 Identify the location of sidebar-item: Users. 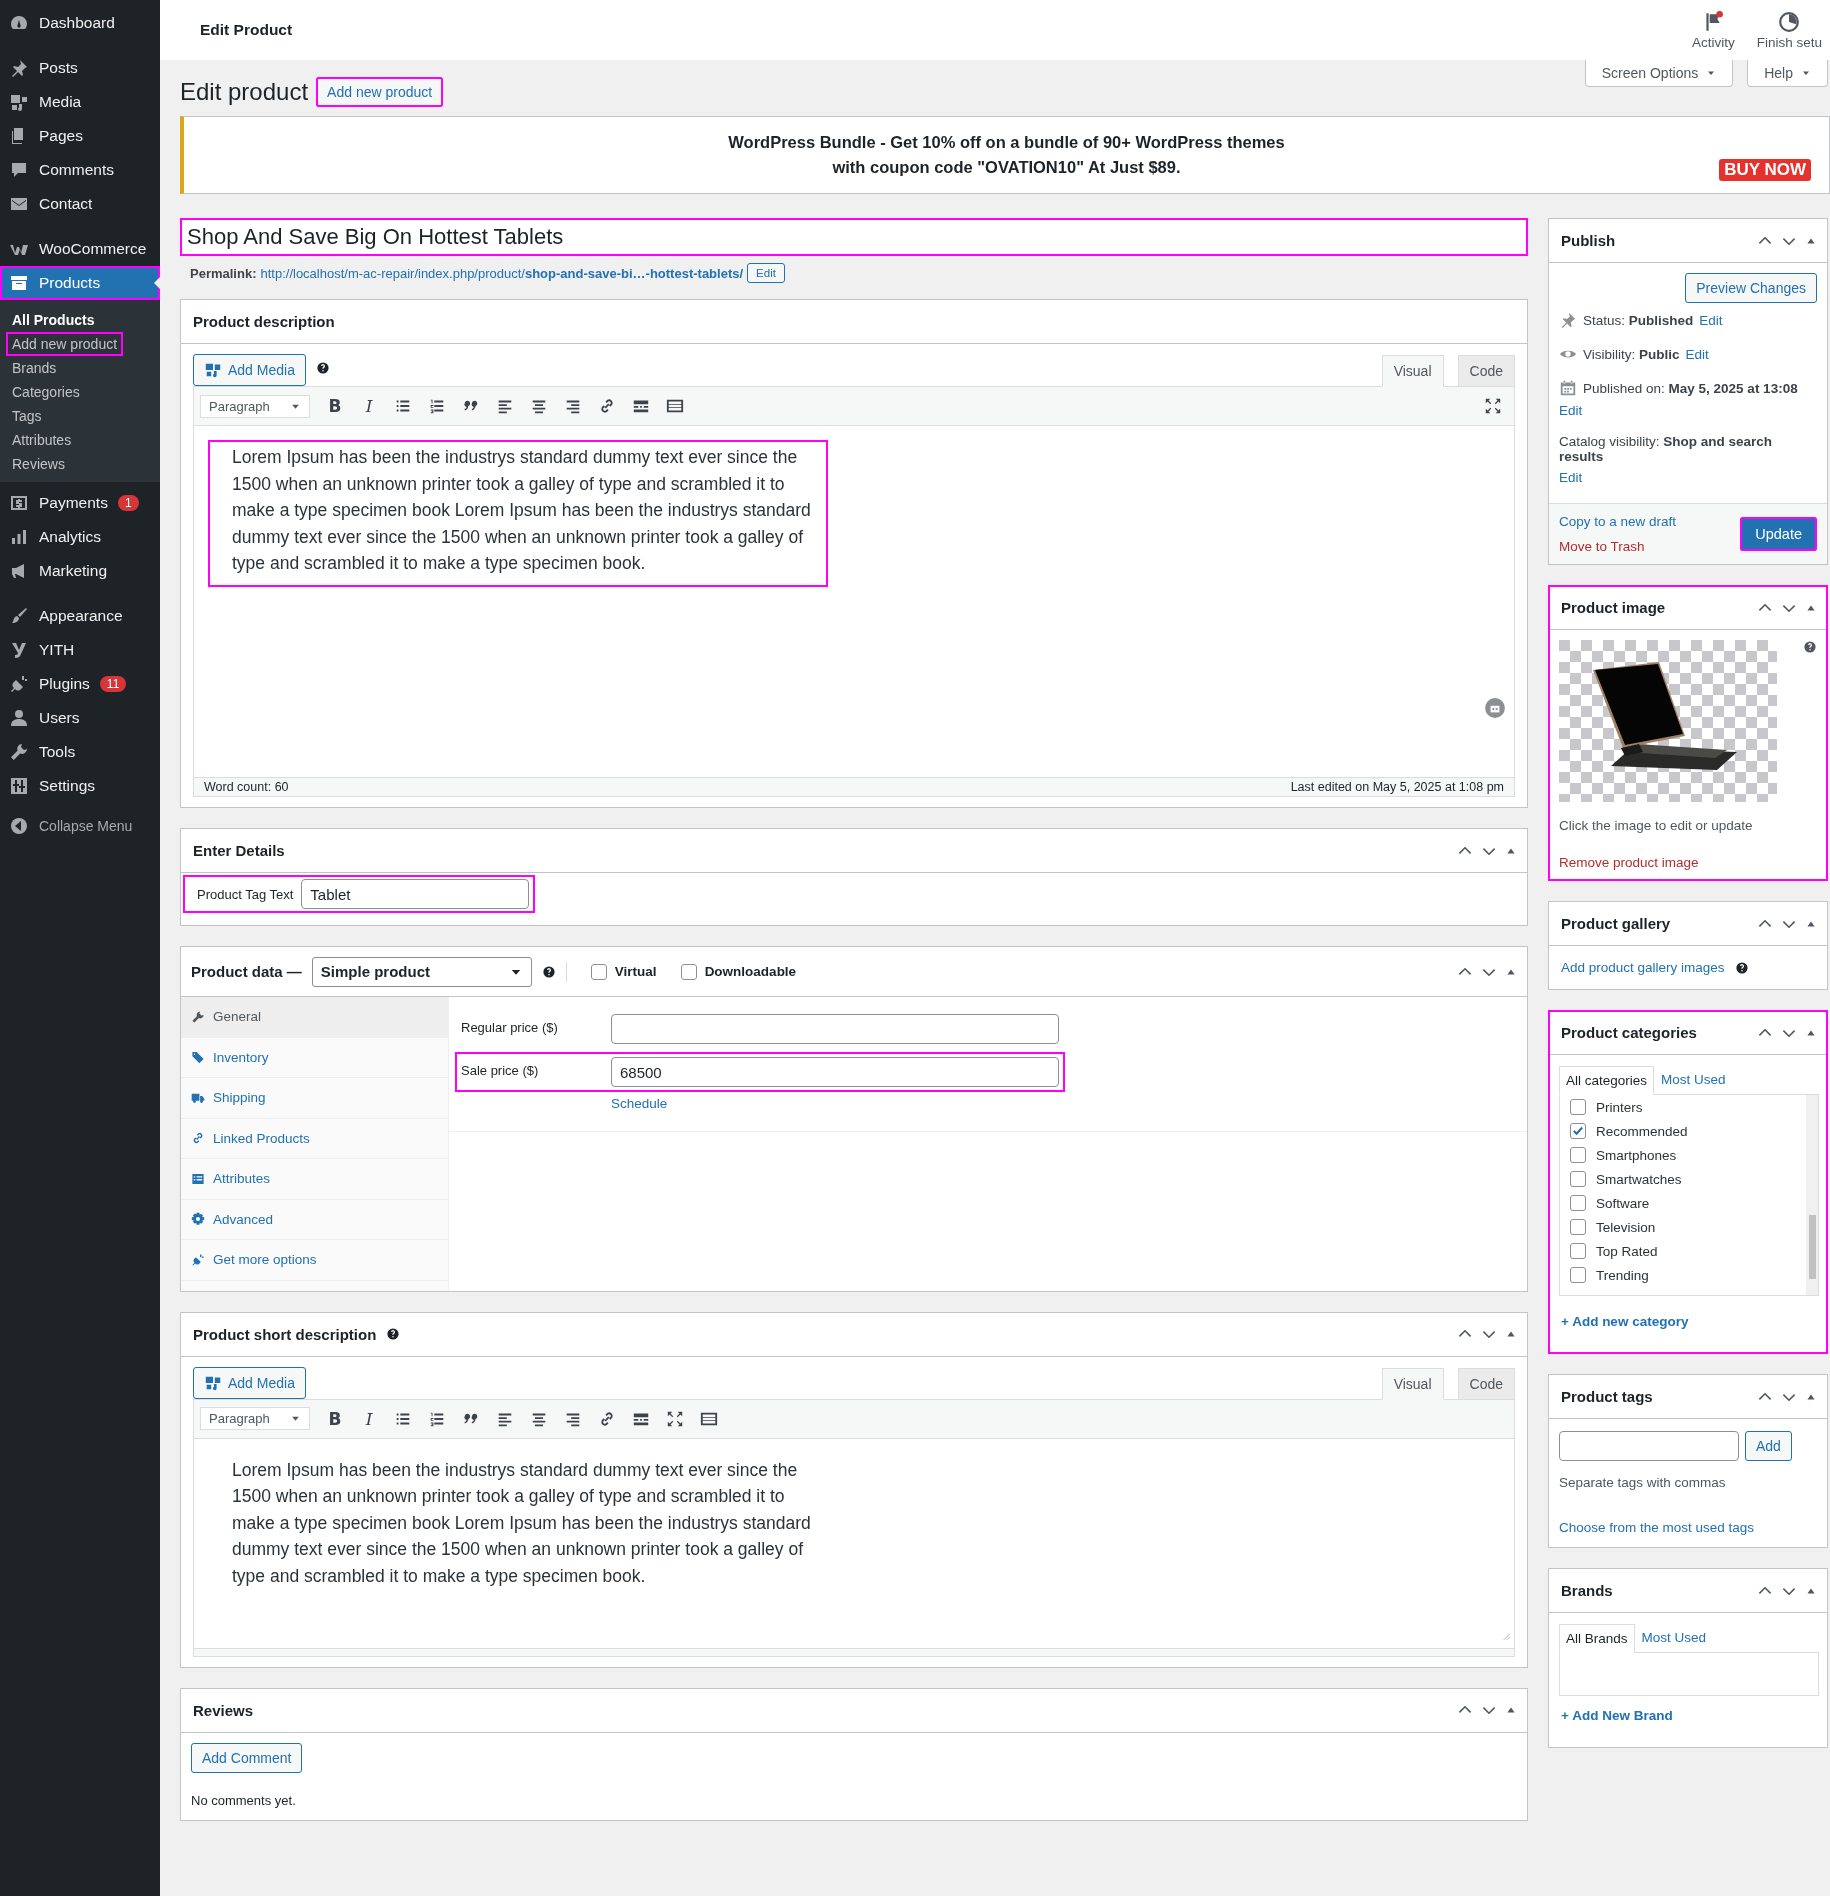
(80, 718).